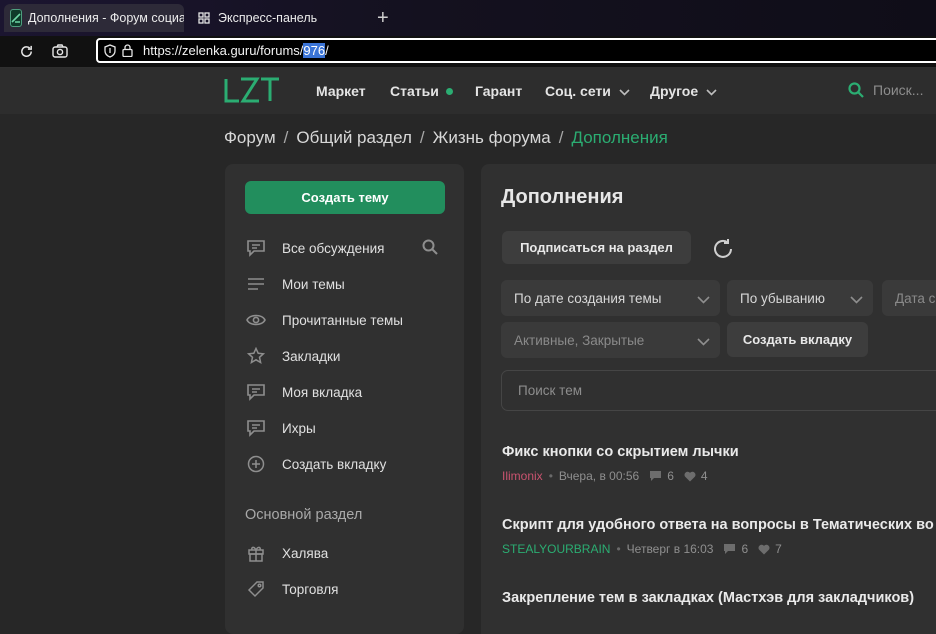  What do you see at coordinates (347, 428) in the screenshot?
I see `sidebar-item-games: Ихры` at bounding box center [347, 428].